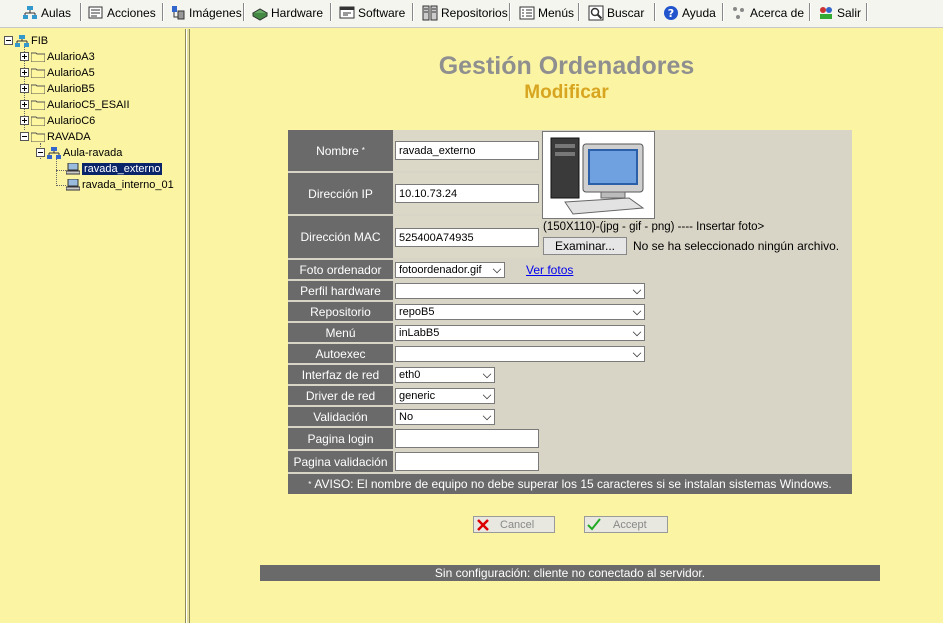 This screenshot has width=943, height=623. What do you see at coordinates (340, 438) in the screenshot?
I see `login-label: Pagina login` at bounding box center [340, 438].